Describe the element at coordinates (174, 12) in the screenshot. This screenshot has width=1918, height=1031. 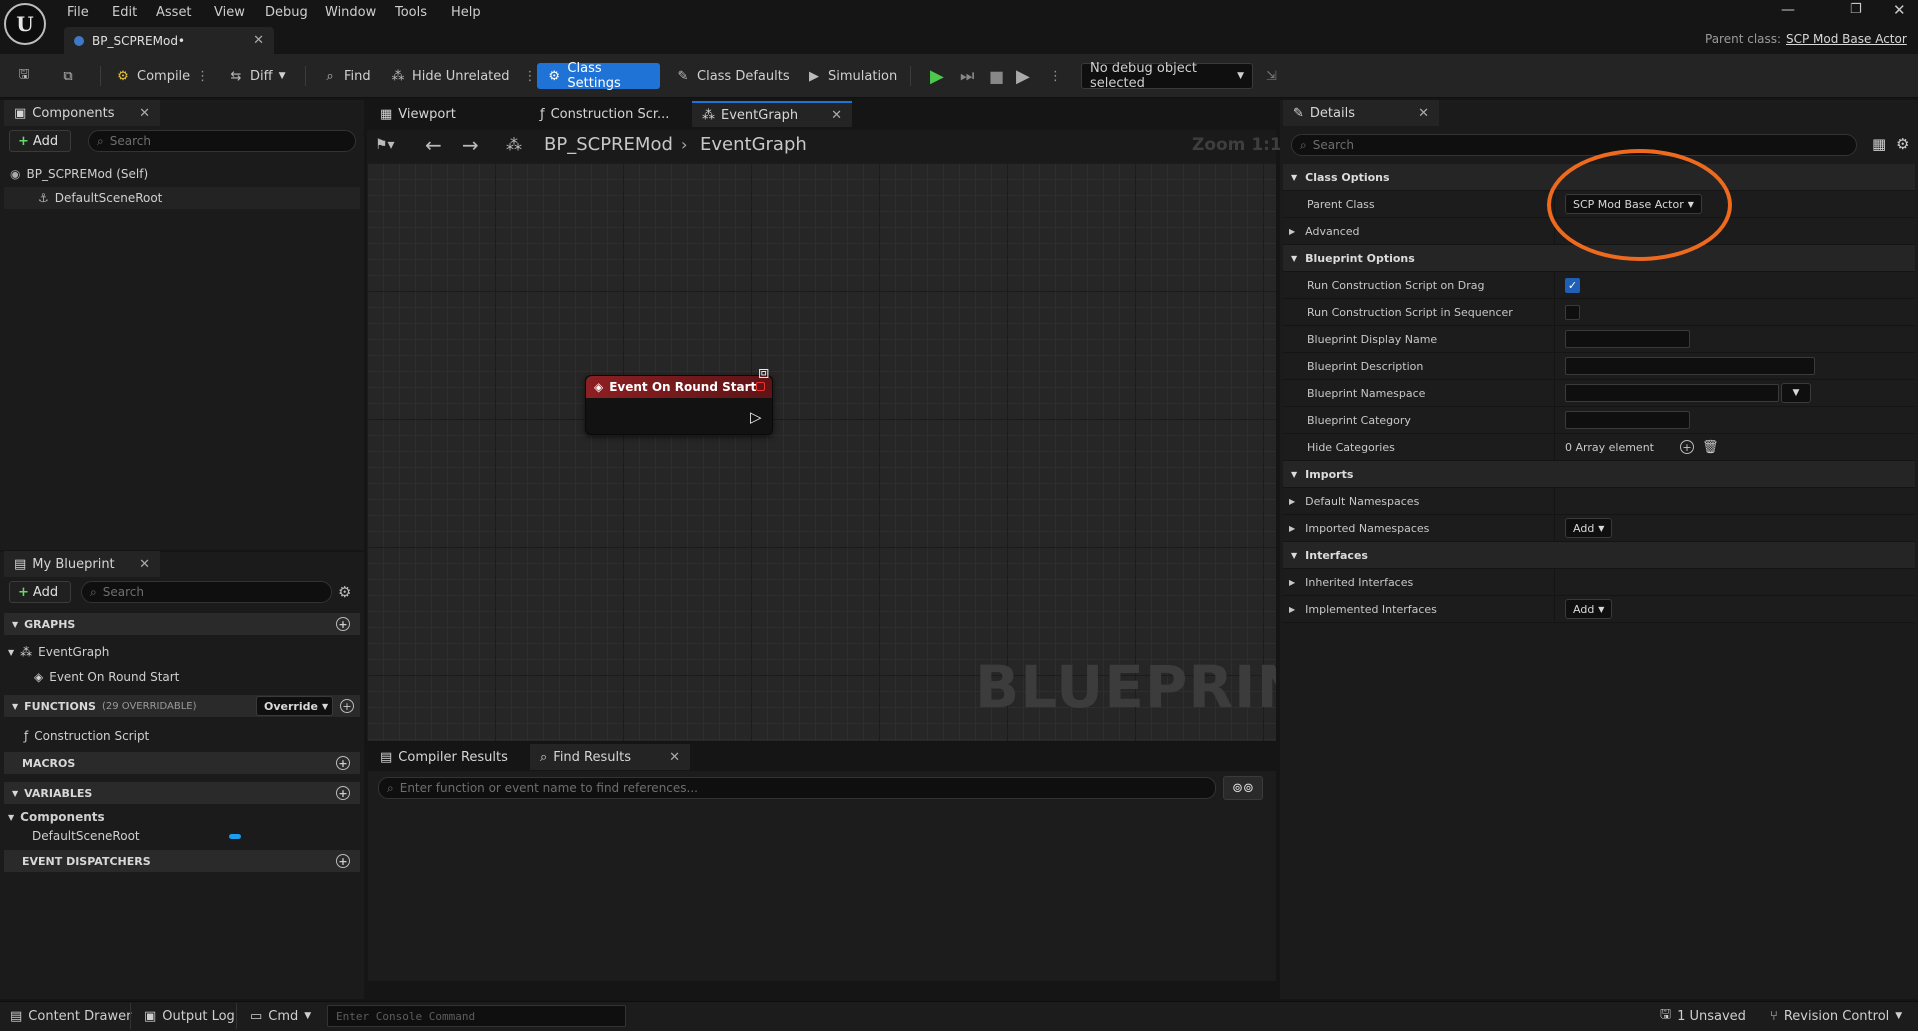
I see `menu-asset: Asset` at that location.